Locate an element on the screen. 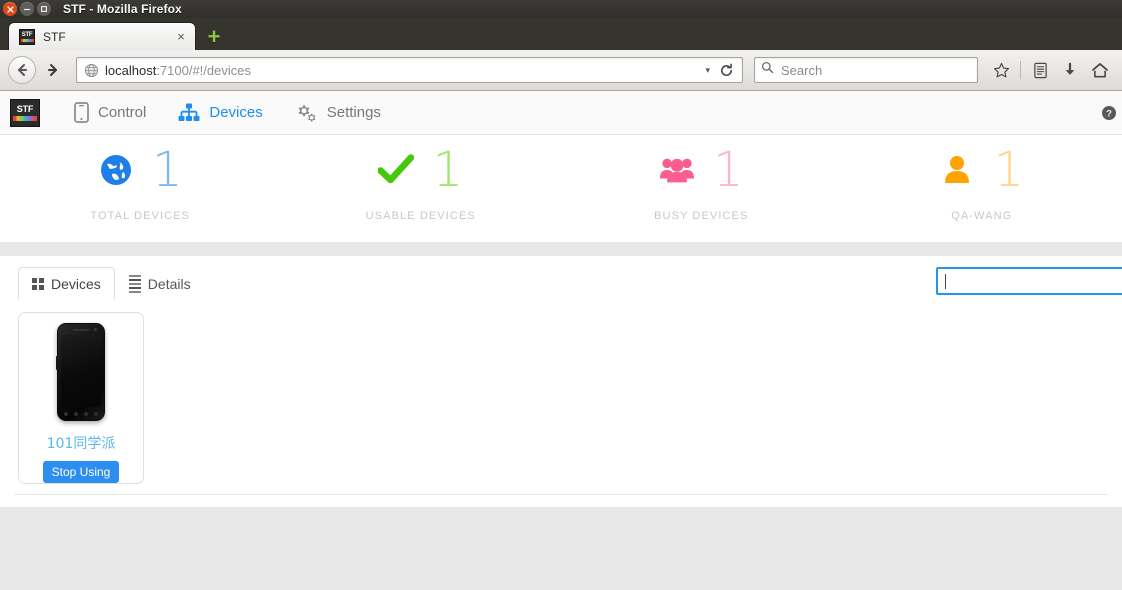  stat-usable-devices-value: 1 is located at coordinates (448, 170).